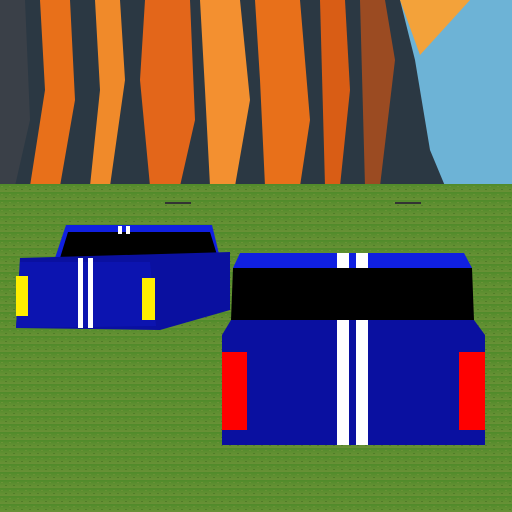 The height and width of the screenshot is (512, 512). What do you see at coordinates (353, 382) in the screenshot?
I see `car-right-body` at bounding box center [353, 382].